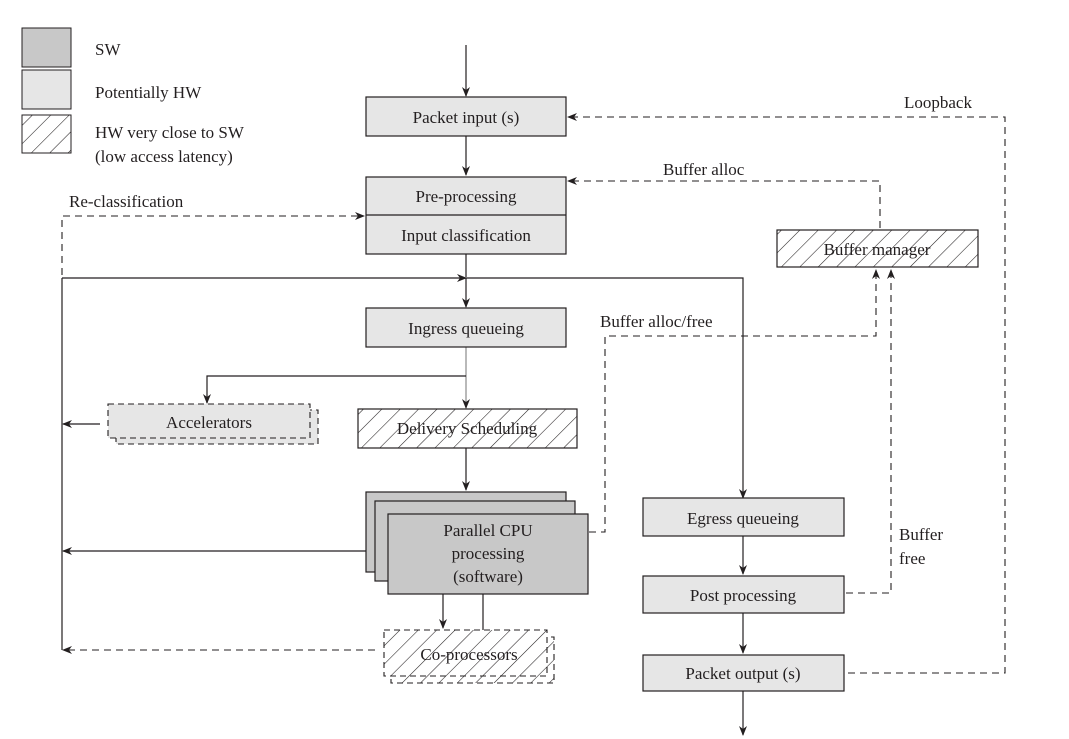  I want to click on box-ingress-queueing: Ingress queueing, so click(466, 327).